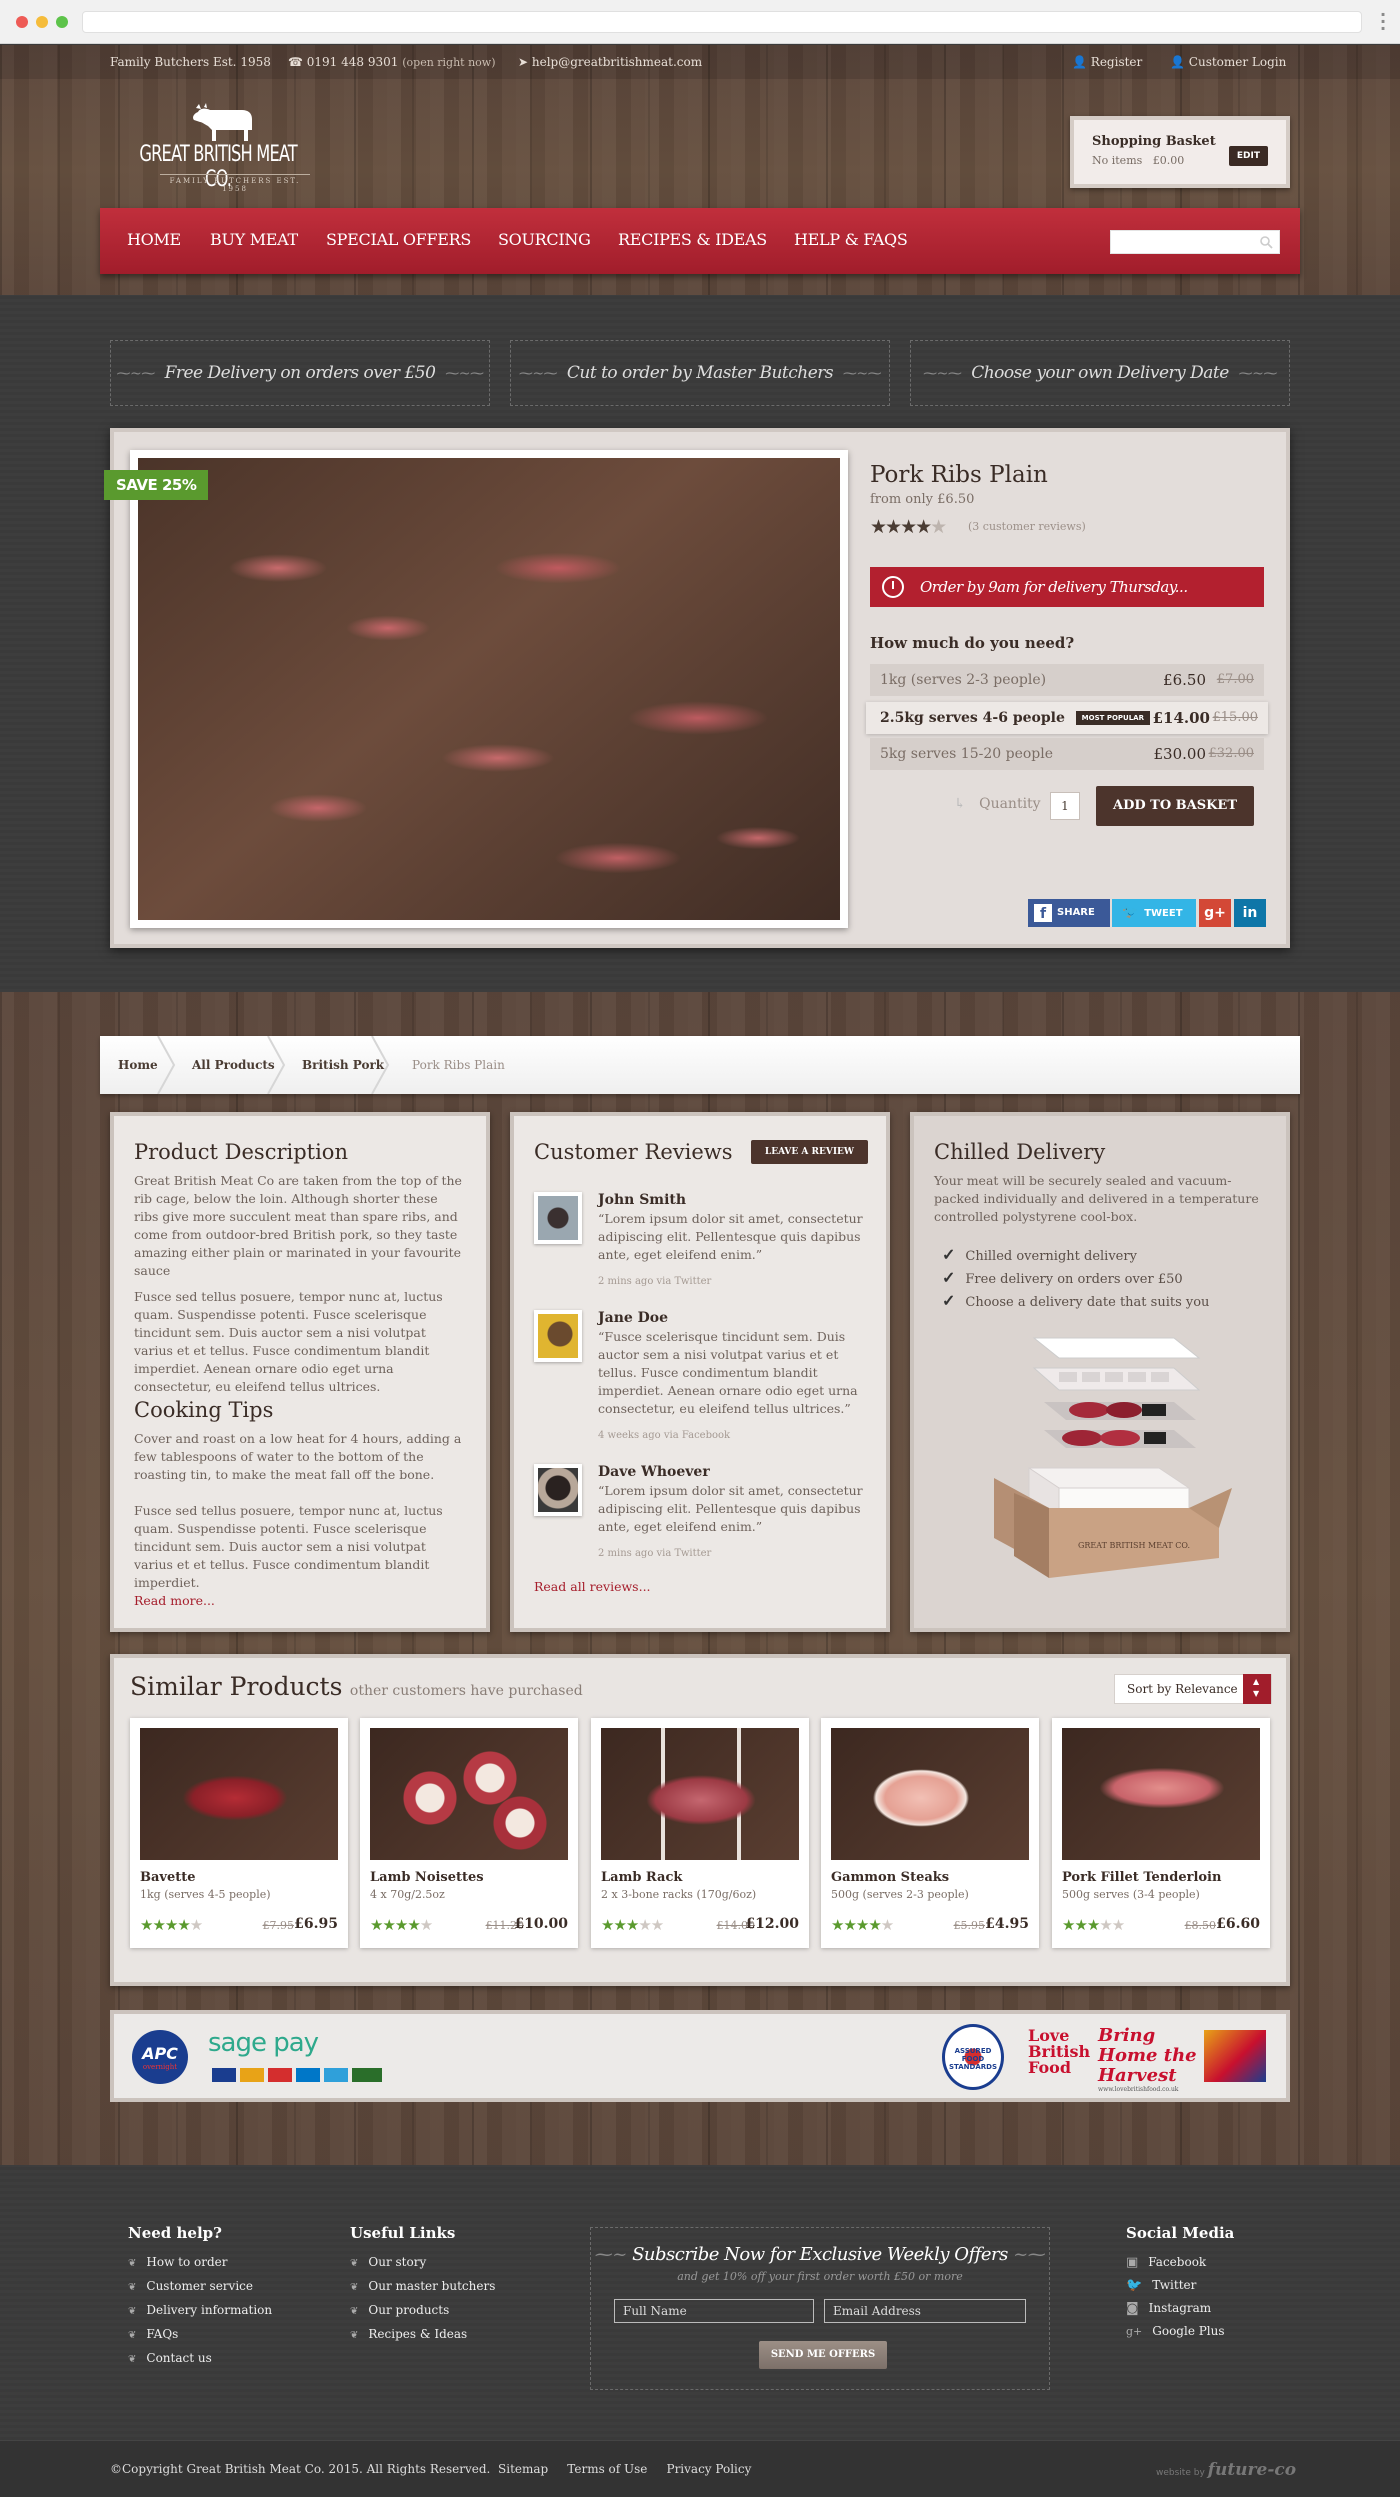  What do you see at coordinates (22, 22) in the screenshot?
I see `close-window-icon` at bounding box center [22, 22].